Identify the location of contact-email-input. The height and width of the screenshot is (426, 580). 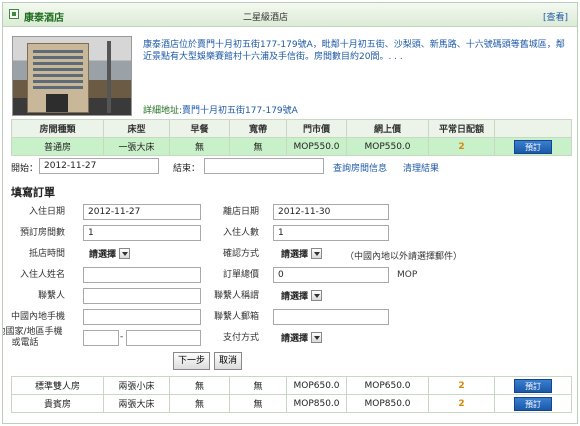
(331, 317).